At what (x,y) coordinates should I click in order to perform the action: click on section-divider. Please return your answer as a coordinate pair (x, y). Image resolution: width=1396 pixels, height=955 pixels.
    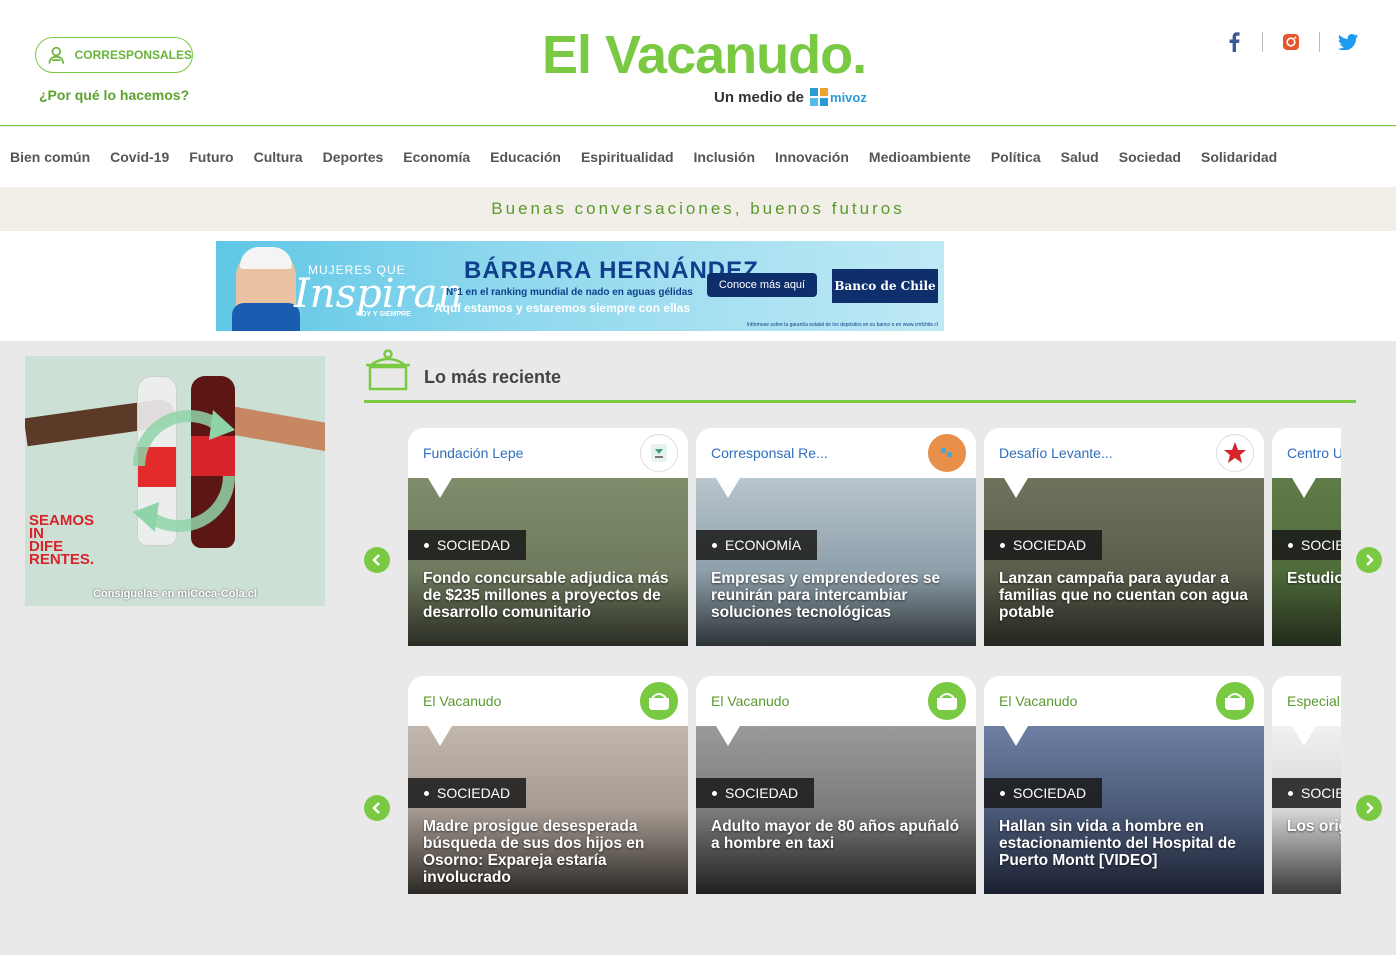
    Looking at the image, I should click on (860, 401).